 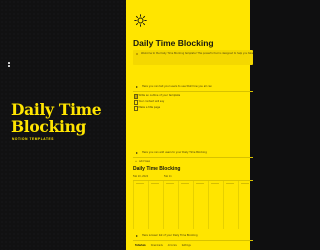 I want to click on checklist-label: Write an outline of your template, so click(x=159, y=95).